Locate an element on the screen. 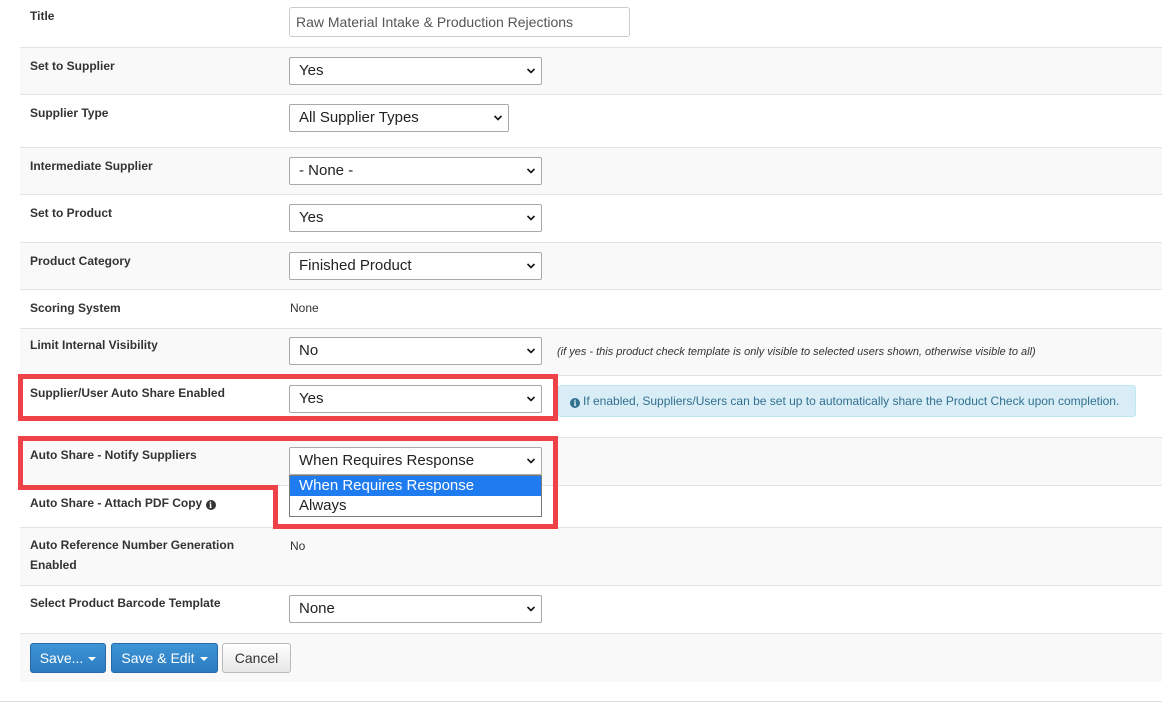  set-to-supplier-select: Yes is located at coordinates (415, 71).